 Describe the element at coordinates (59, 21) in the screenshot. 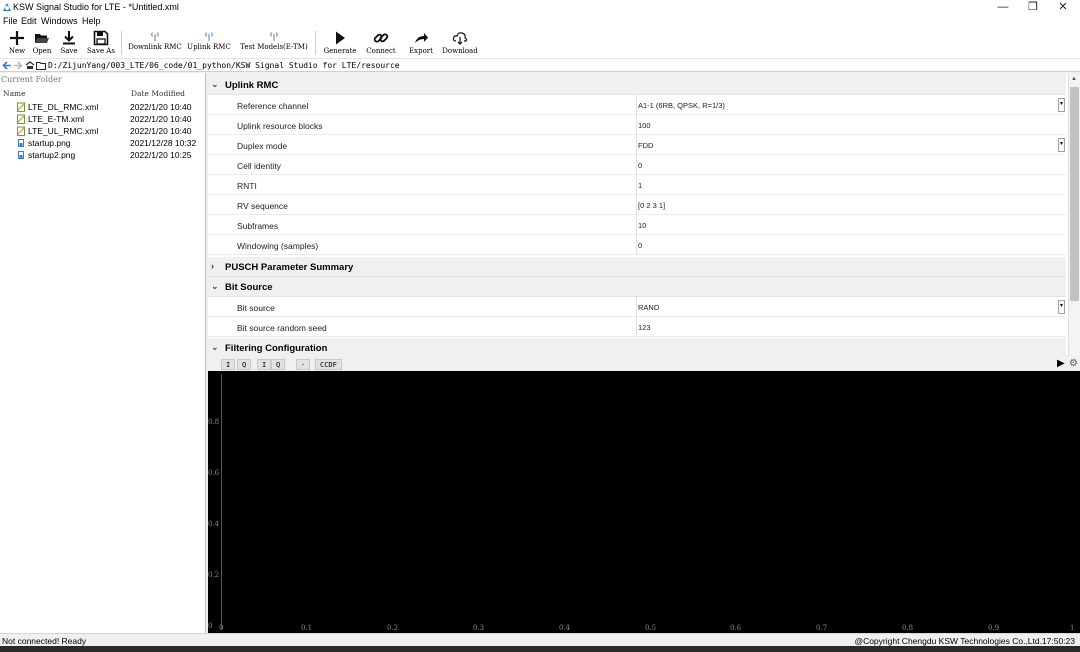

I see `menu-windows: Windows` at that location.